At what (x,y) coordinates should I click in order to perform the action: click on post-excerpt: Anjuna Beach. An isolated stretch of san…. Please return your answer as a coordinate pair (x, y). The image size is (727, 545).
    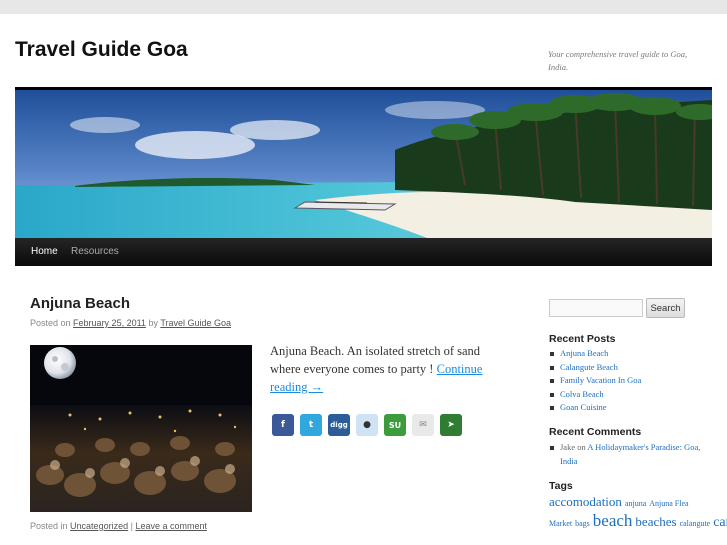
    Looking at the image, I should click on (385, 369).